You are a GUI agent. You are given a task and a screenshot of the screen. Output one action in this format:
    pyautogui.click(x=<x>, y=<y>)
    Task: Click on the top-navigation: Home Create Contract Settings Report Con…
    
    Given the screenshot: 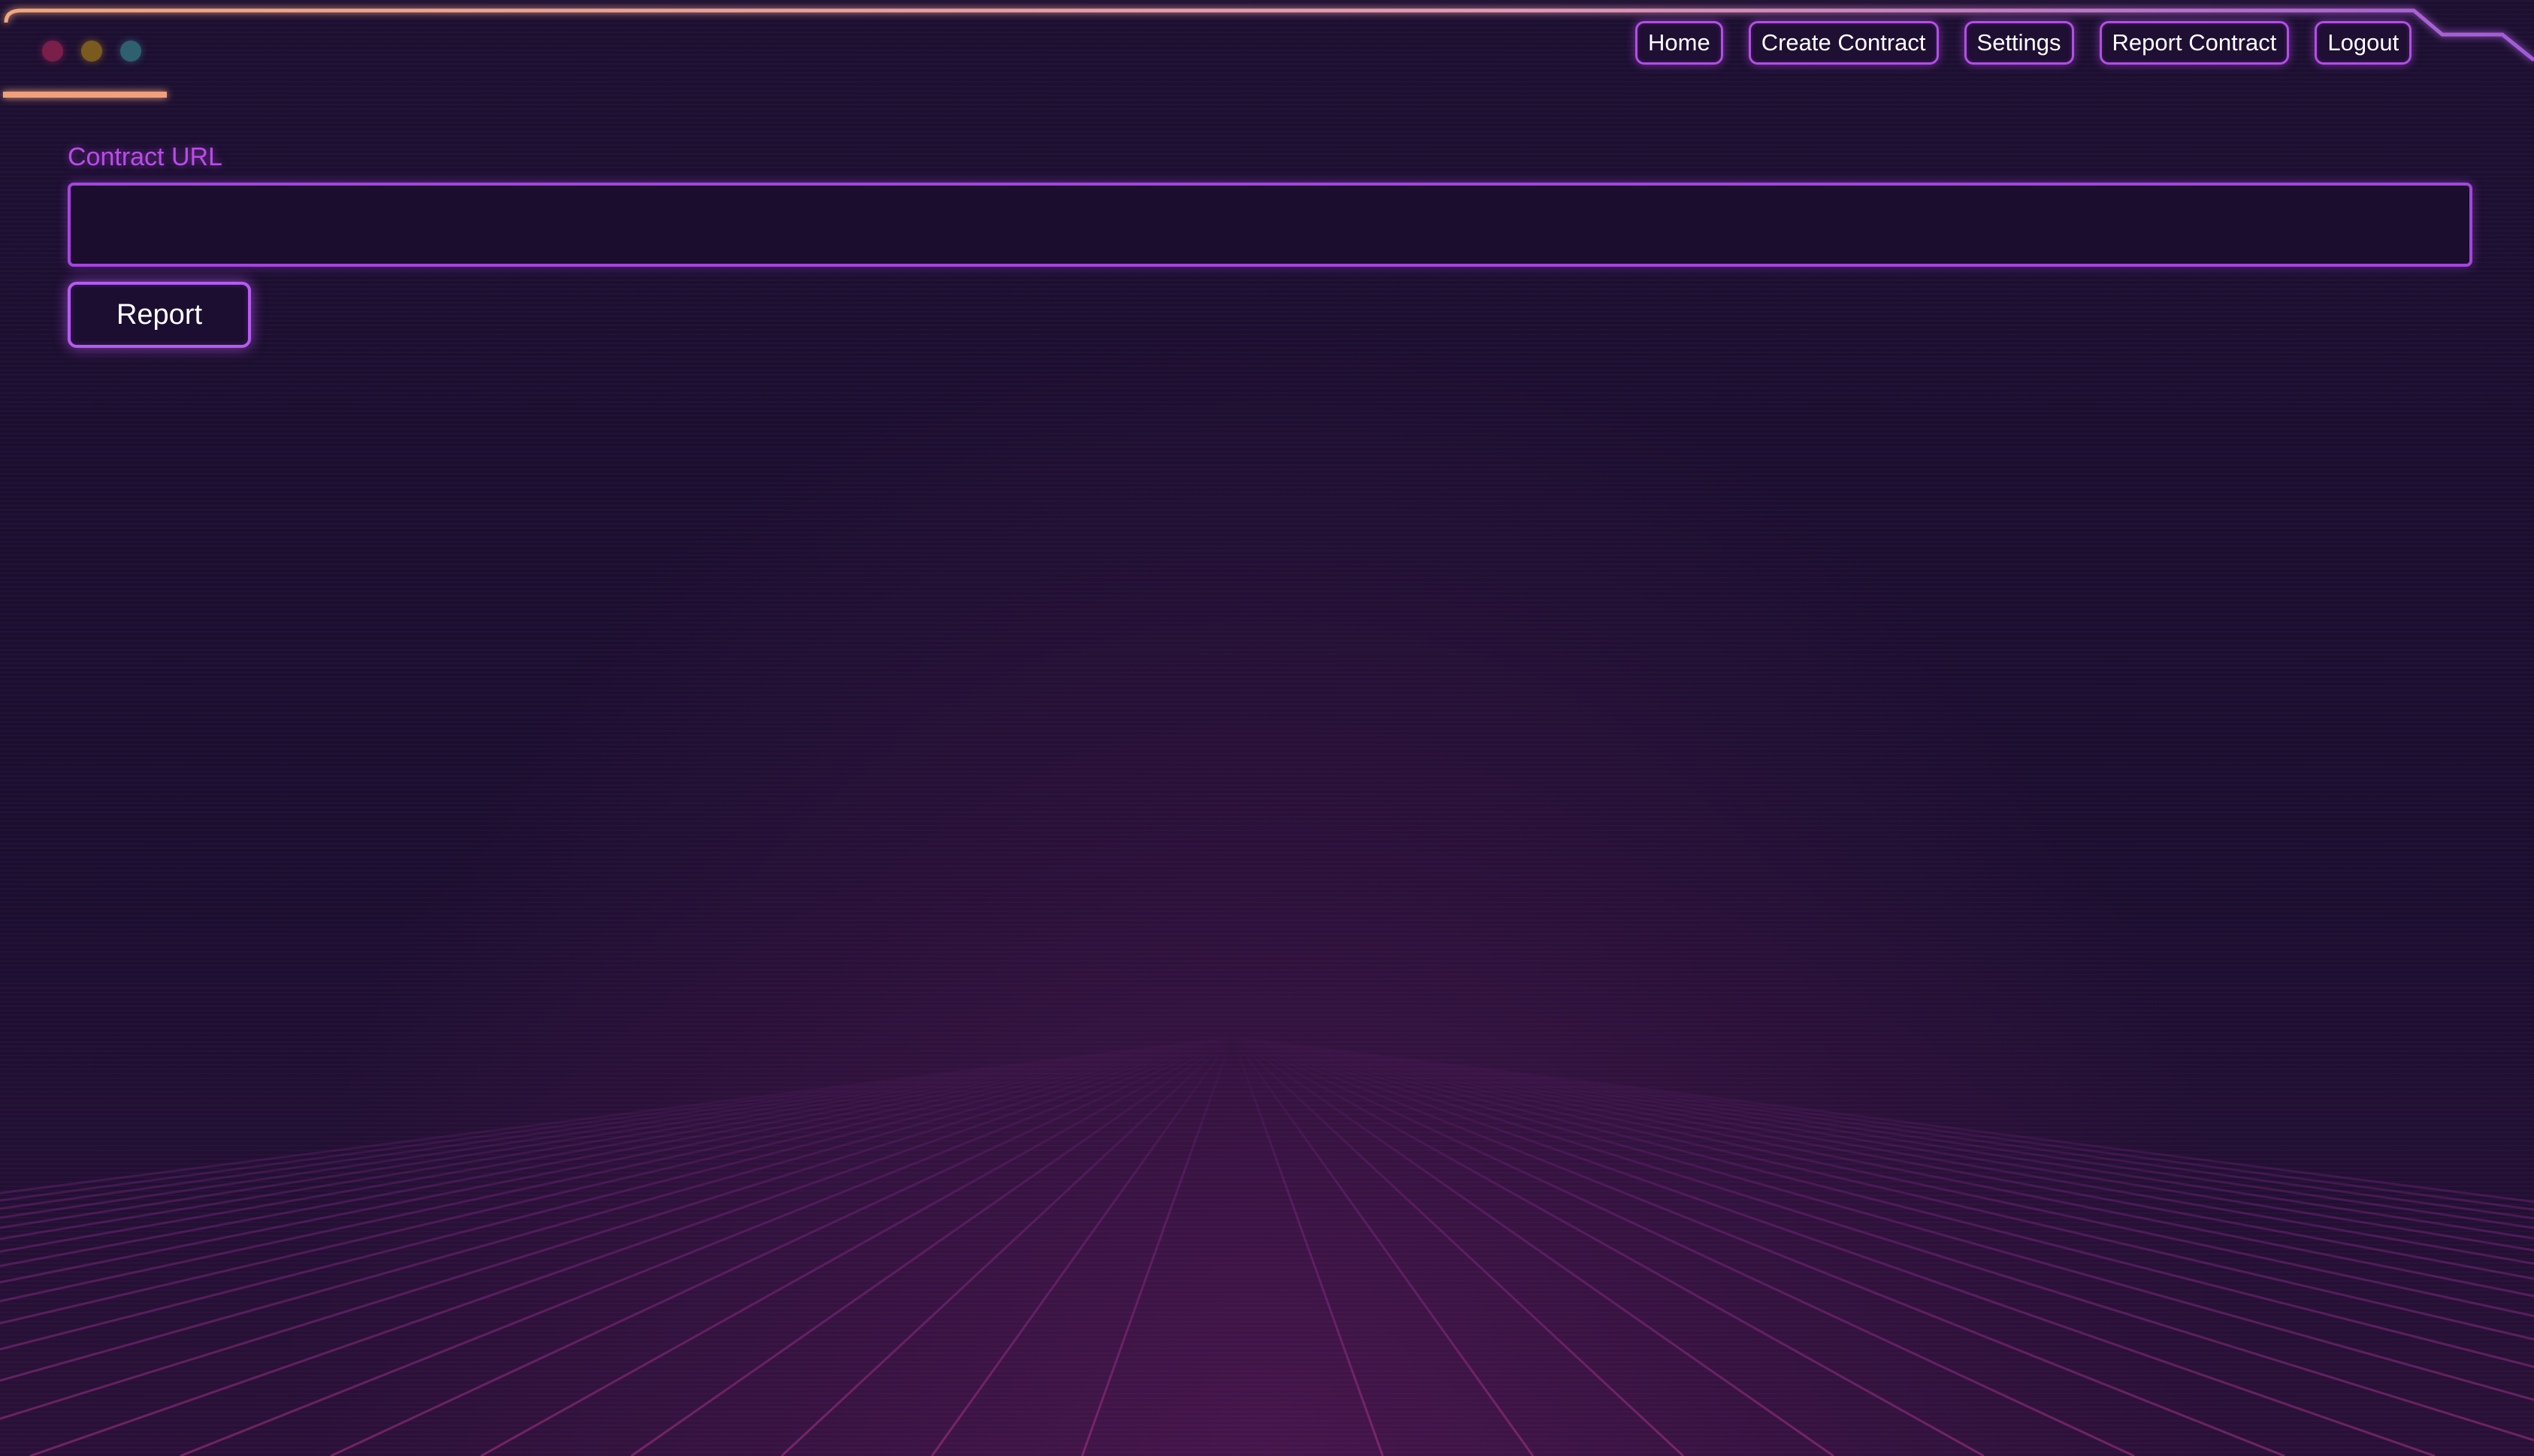 What is the action you would take?
    pyautogui.click(x=2023, y=43)
    